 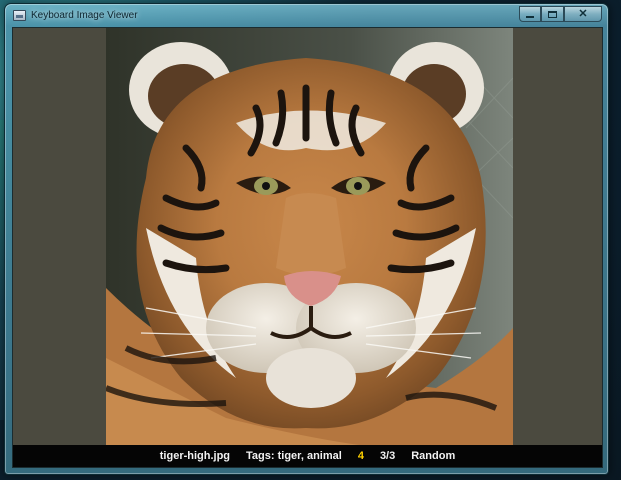 I want to click on rating-label: 4, so click(x=360, y=456).